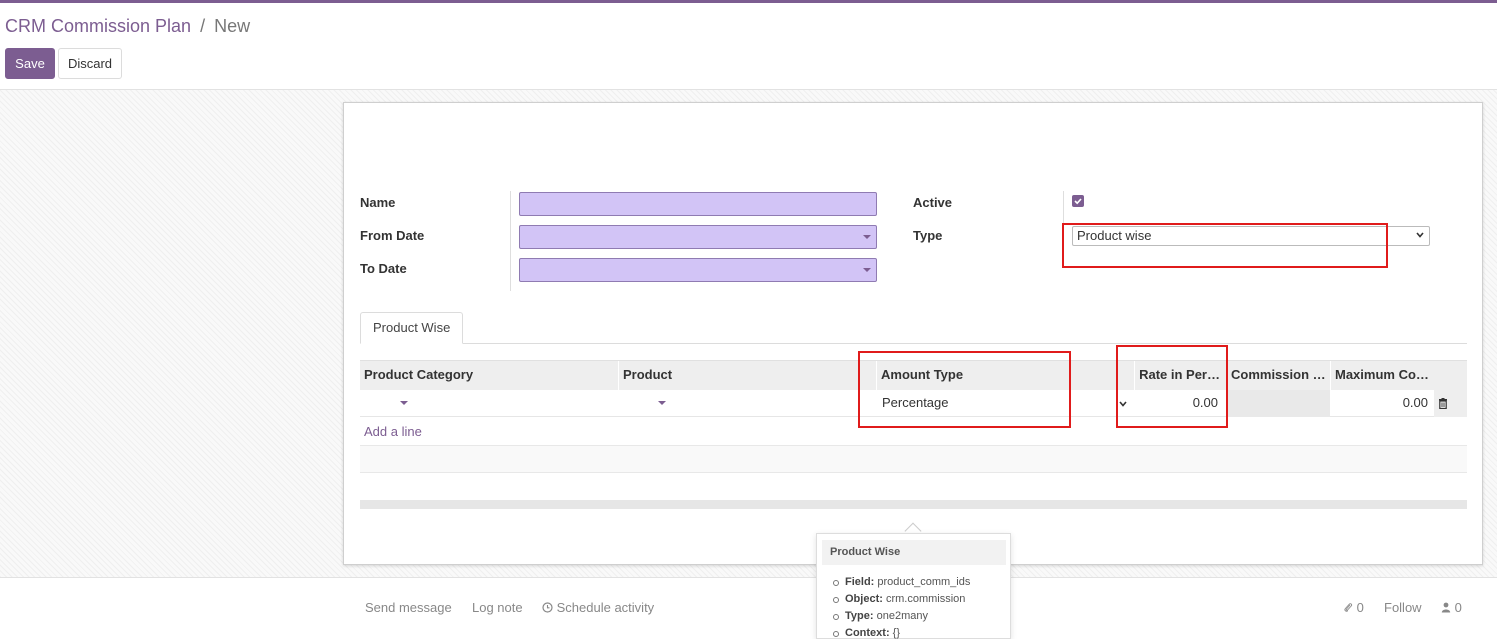 This screenshot has width=1497, height=639. Describe the element at coordinates (698, 237) in the screenshot. I see `from-date-input` at that location.